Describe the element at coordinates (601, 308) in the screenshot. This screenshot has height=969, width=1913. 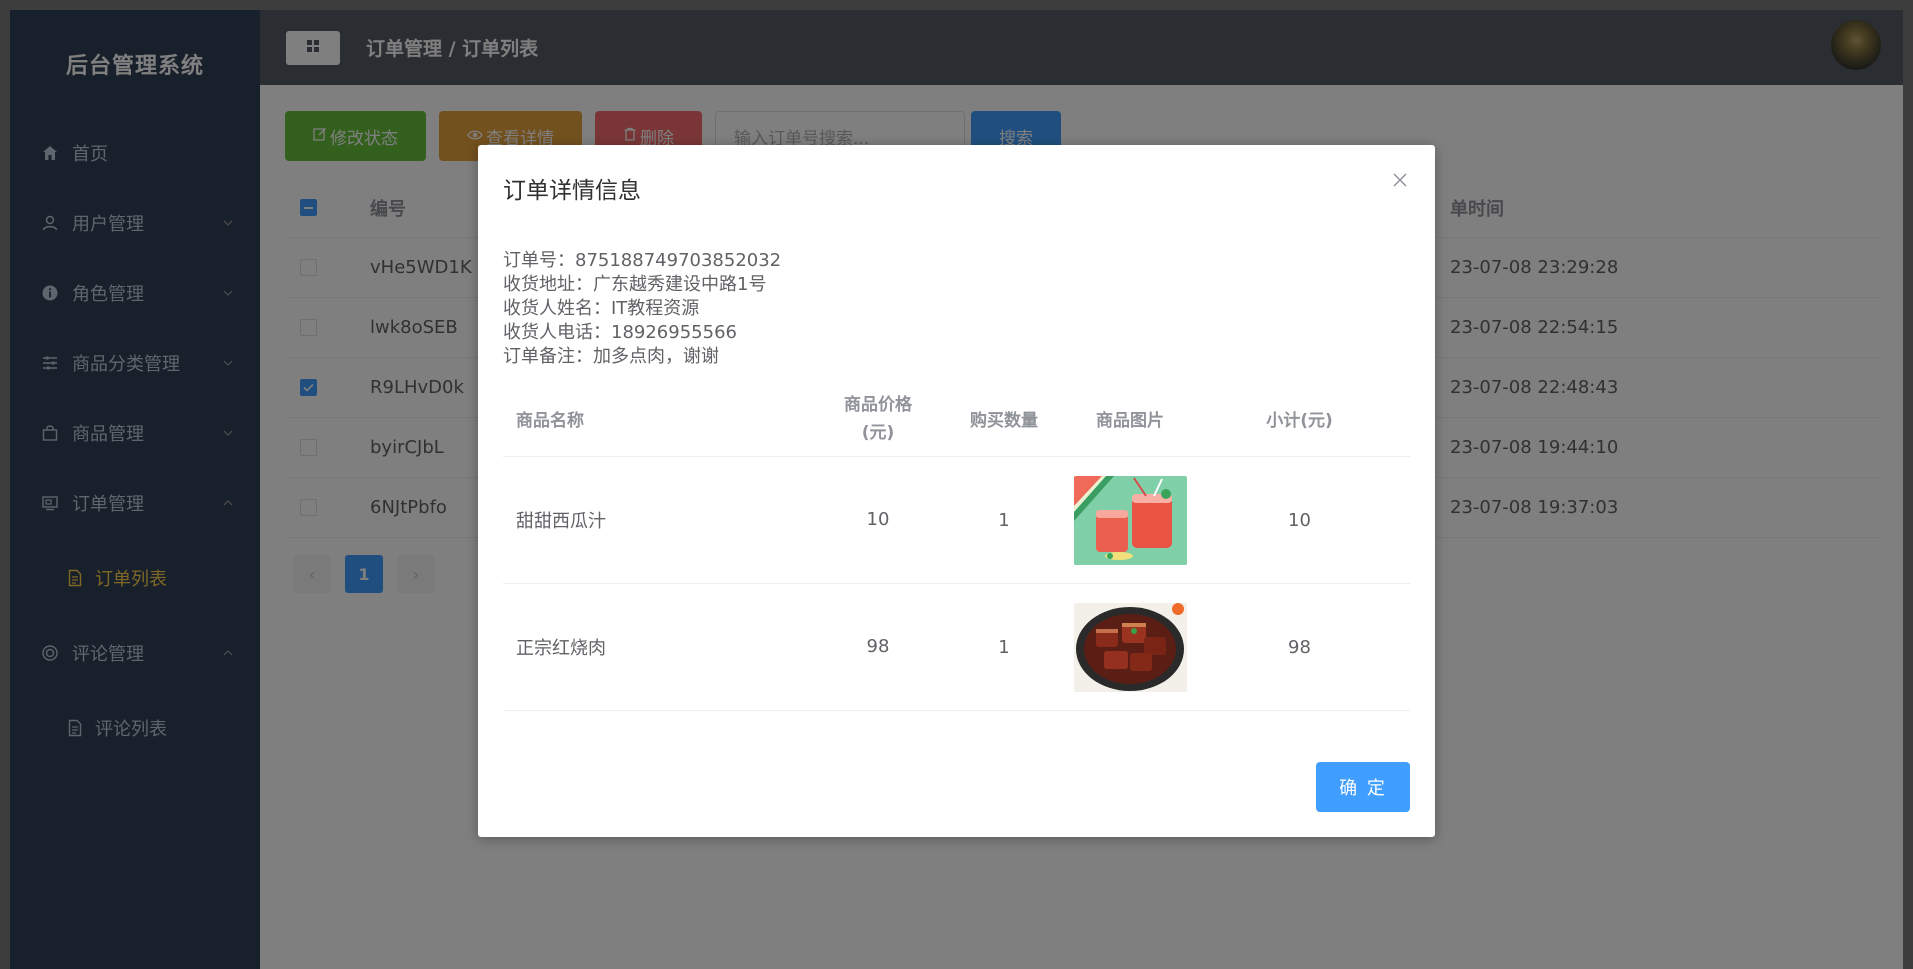
I see `receiver-name: 收货人姓名：IT教程资源` at that location.